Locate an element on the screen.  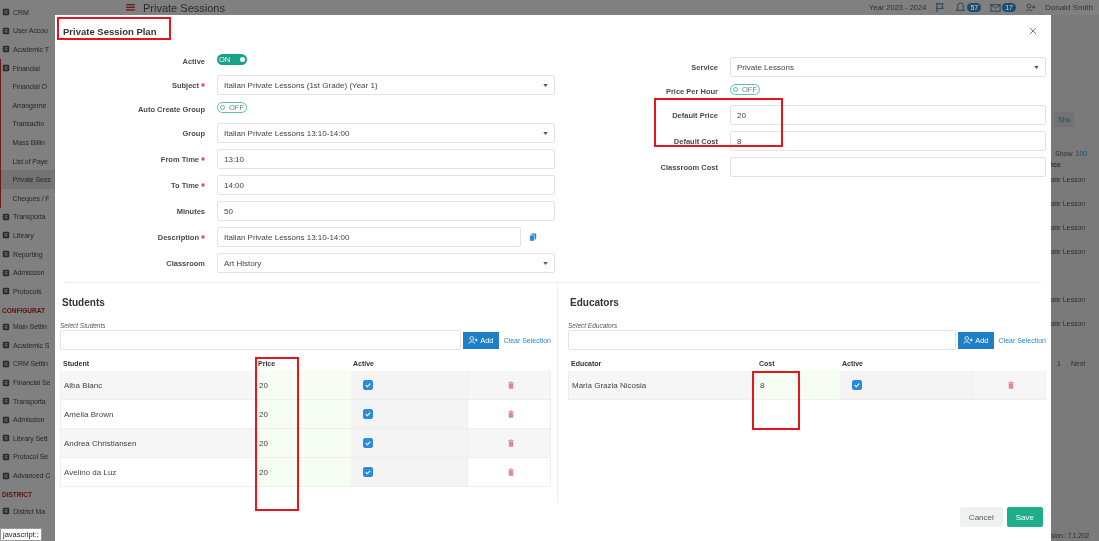
input-field: 14:00 is located at coordinates (386, 185).